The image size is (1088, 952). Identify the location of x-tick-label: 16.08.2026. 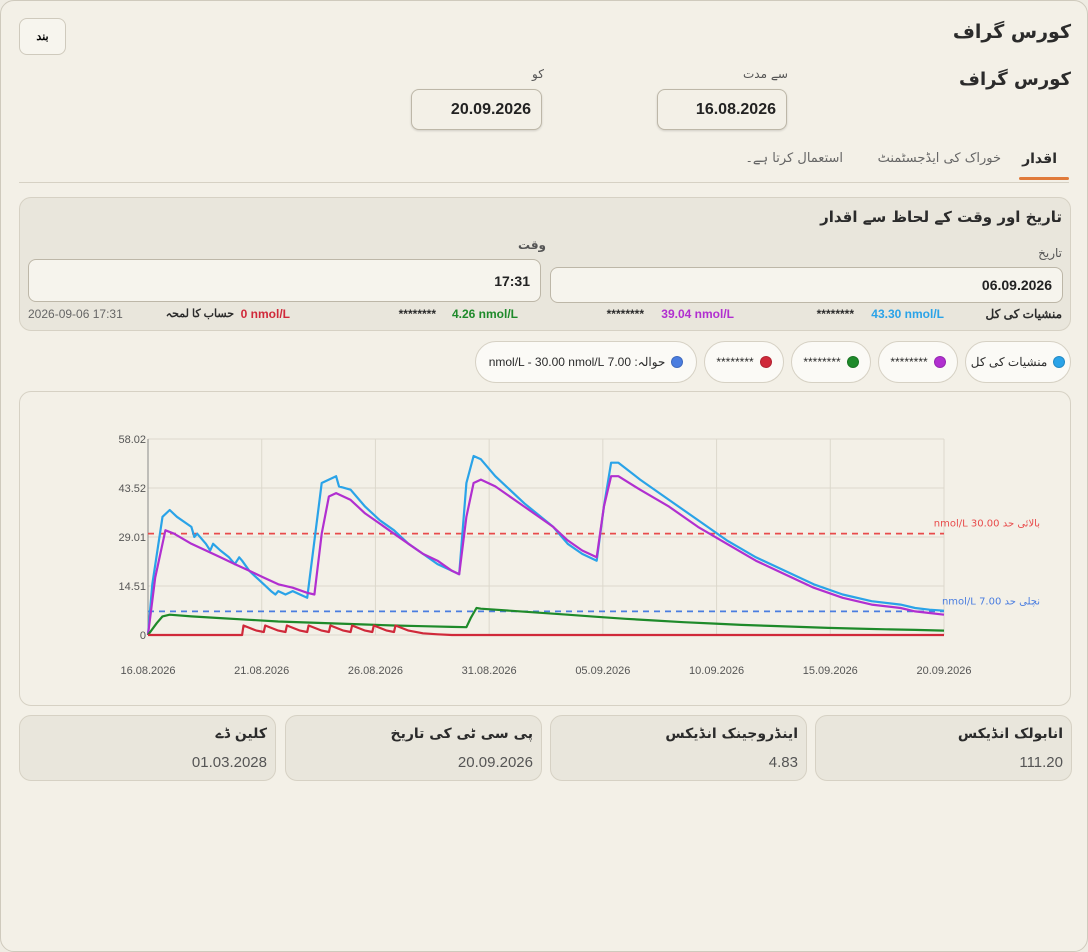
(147, 671).